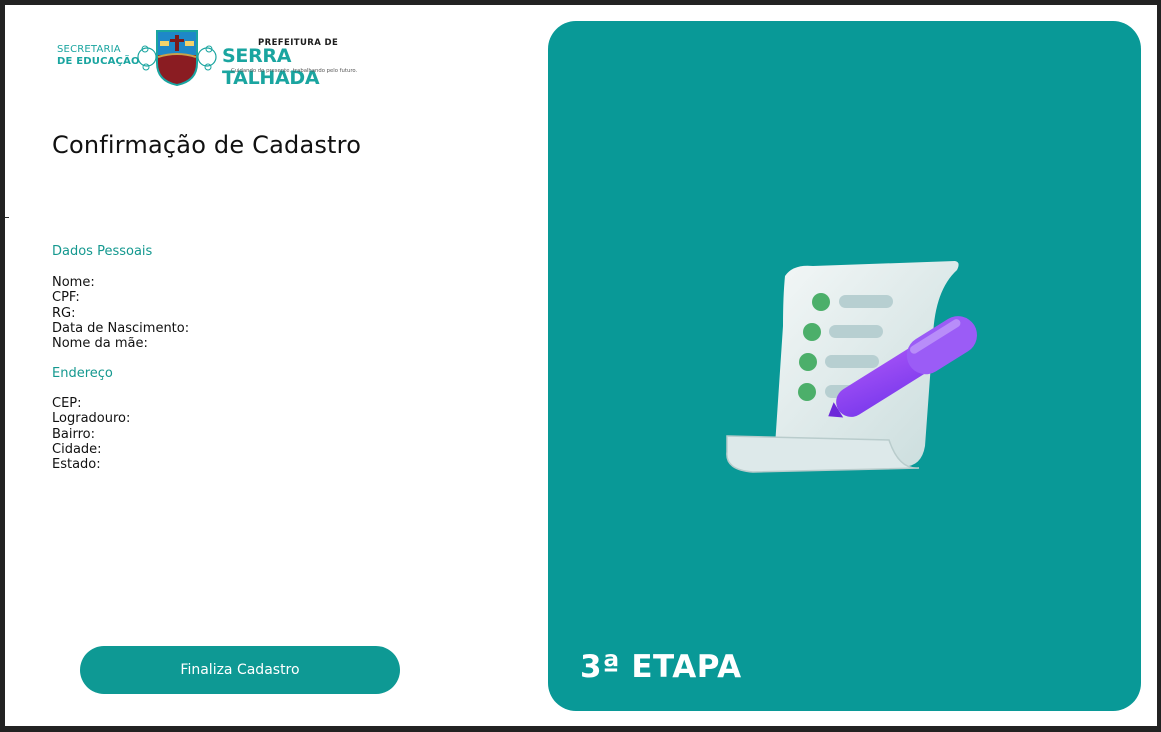 The image size is (1161, 732). I want to click on personal-fields: Nome: CPF: RG: Data de Nascimento, so click(120, 313).